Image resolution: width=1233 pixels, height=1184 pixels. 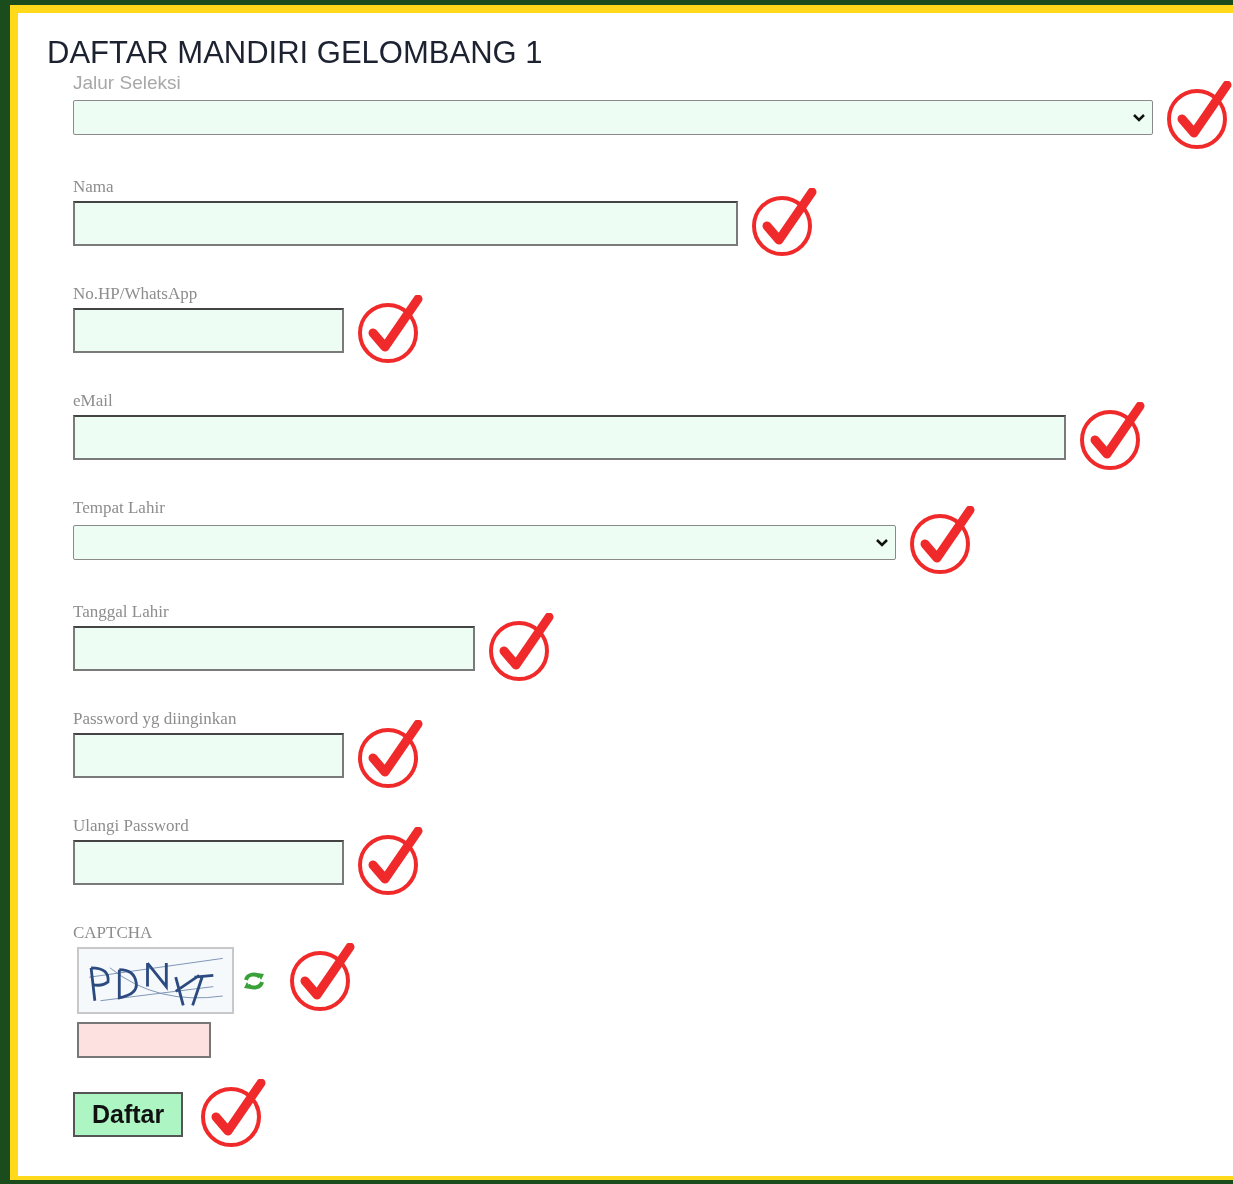 What do you see at coordinates (127, 83) in the screenshot?
I see `field-label: Jalur Seleksi` at bounding box center [127, 83].